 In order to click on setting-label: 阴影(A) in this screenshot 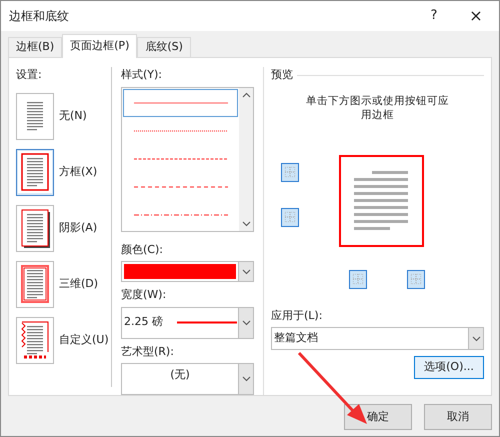, I will do `click(78, 228)`.